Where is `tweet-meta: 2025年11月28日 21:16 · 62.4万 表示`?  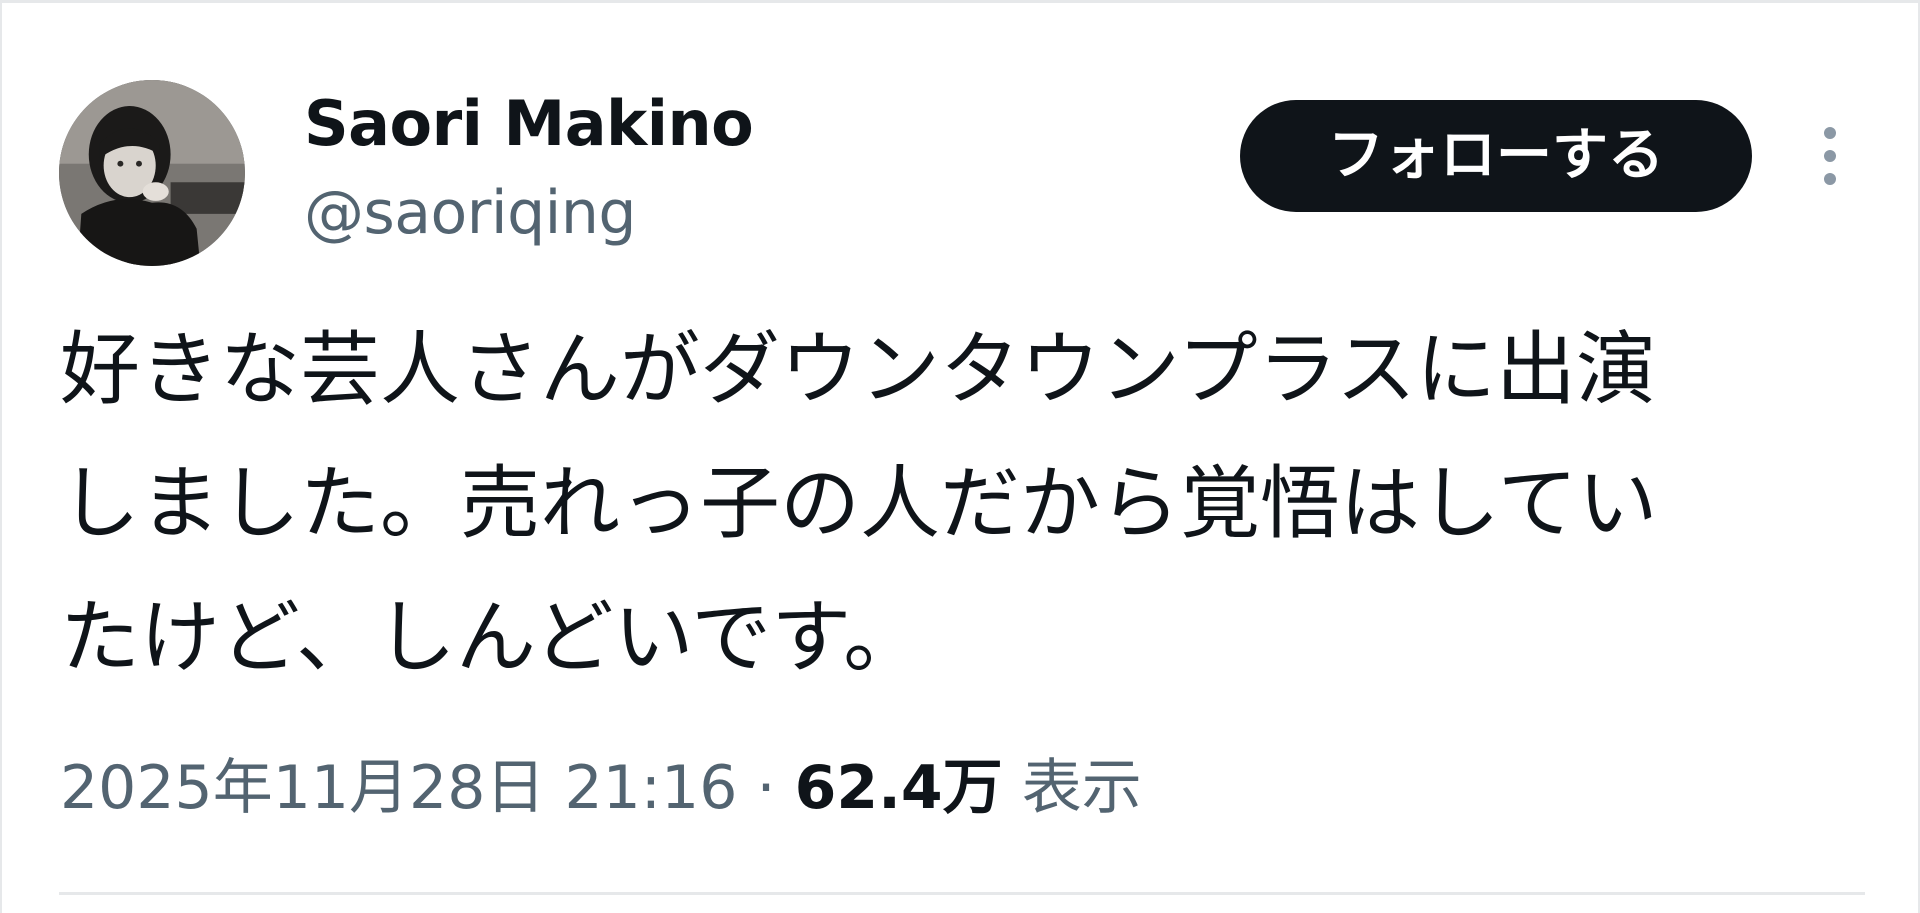 tweet-meta: 2025年11月28日 21:16 · 62.4万 表示 is located at coordinates (601, 788).